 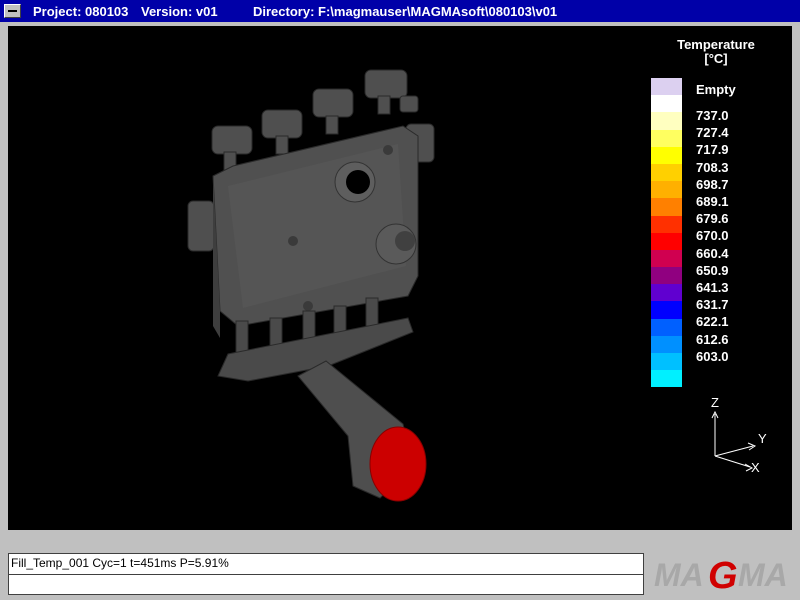 I want to click on axis-y-label: Y, so click(x=762, y=438).